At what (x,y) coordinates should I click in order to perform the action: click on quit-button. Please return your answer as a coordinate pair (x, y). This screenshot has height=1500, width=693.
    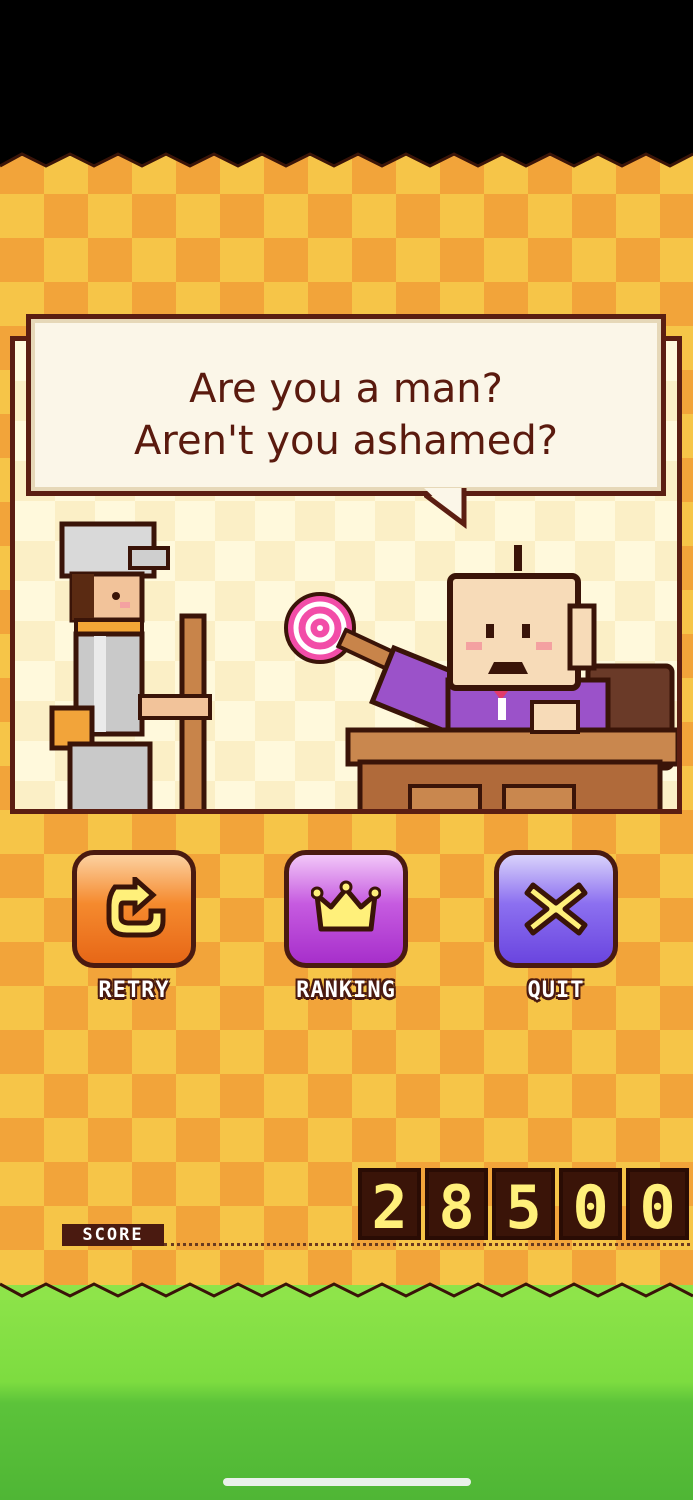
    Looking at the image, I should click on (556, 909).